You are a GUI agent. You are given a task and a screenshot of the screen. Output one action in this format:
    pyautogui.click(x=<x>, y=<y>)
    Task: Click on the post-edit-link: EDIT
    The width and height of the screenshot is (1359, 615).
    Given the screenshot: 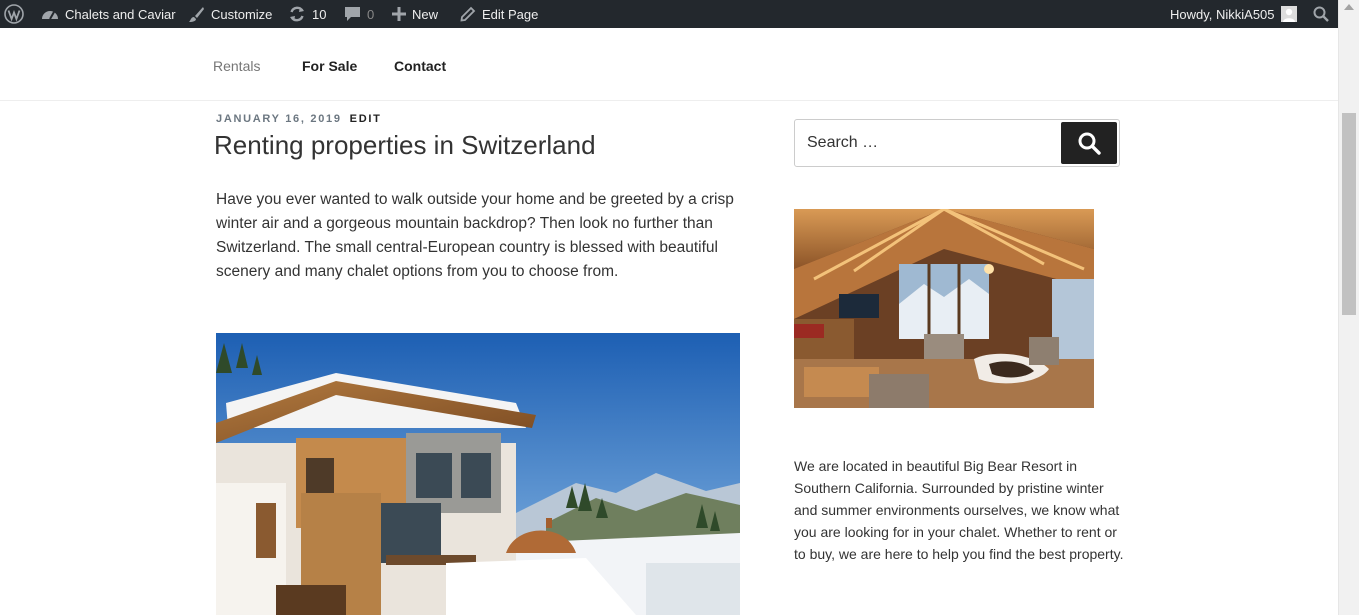 What is the action you would take?
    pyautogui.click(x=366, y=119)
    